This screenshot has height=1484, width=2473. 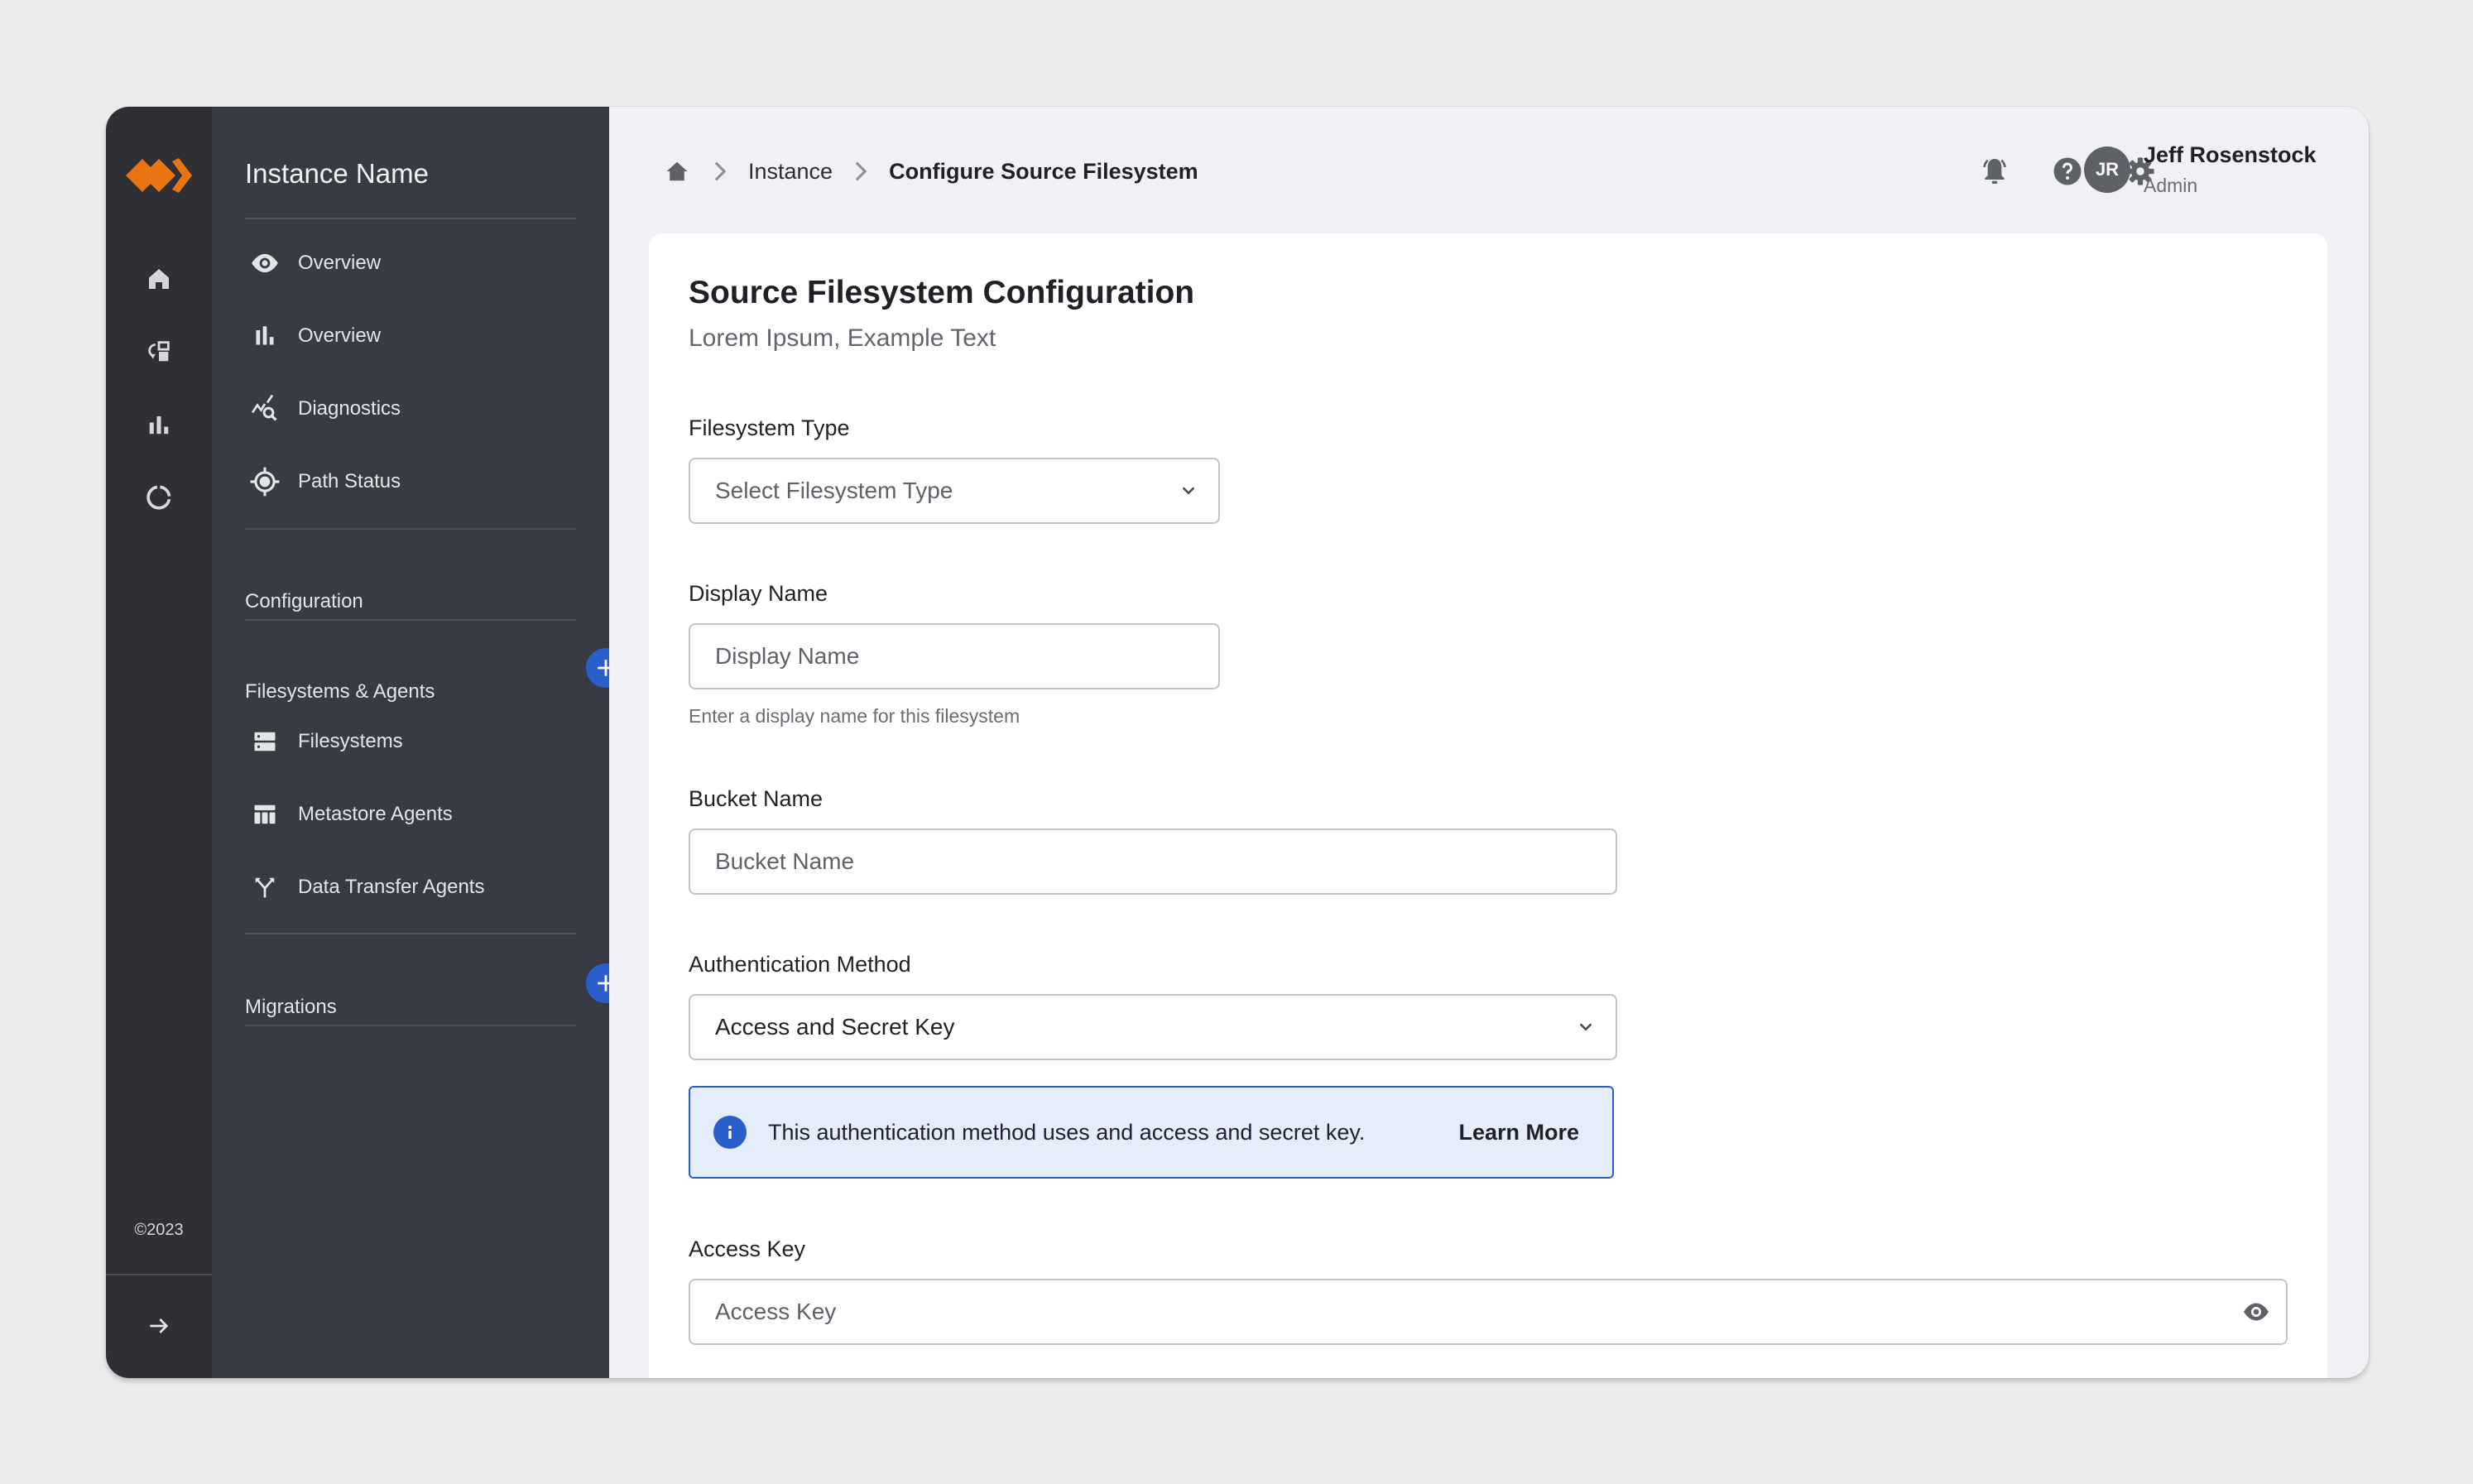 What do you see at coordinates (375, 814) in the screenshot?
I see `nav-item-label: Metastore Agents` at bounding box center [375, 814].